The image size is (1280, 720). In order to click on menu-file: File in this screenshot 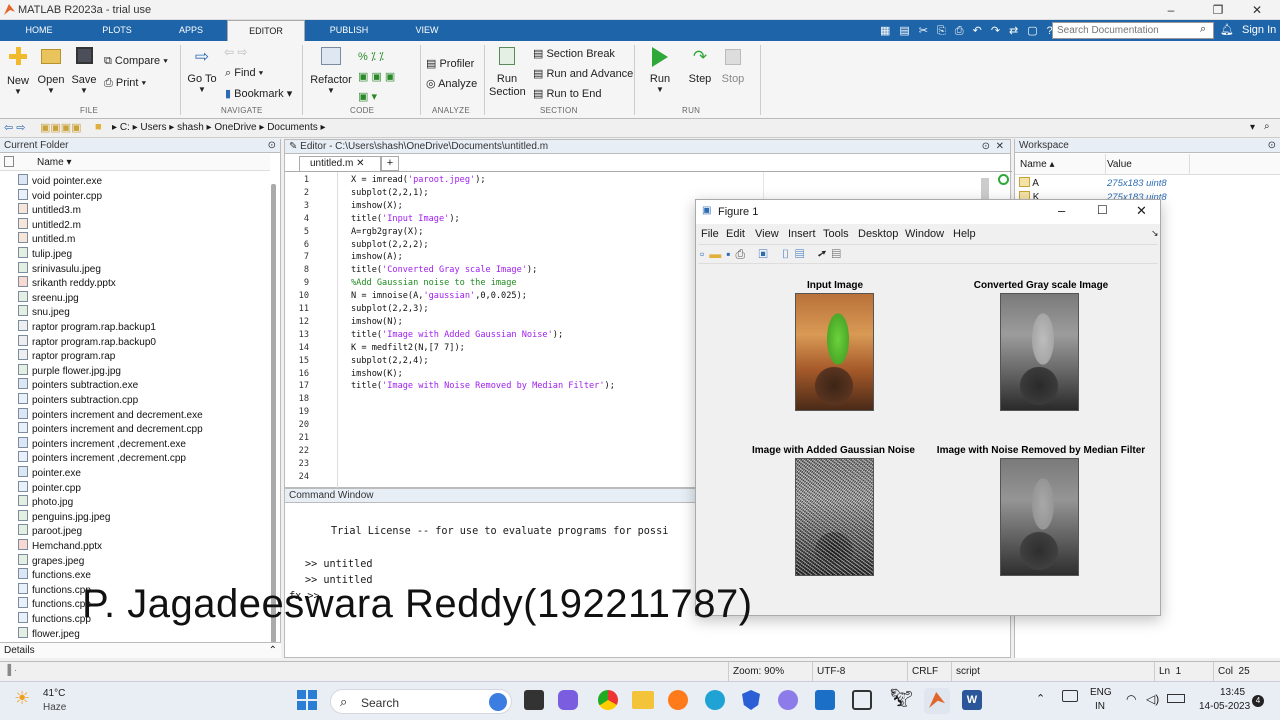, I will do `click(710, 234)`.